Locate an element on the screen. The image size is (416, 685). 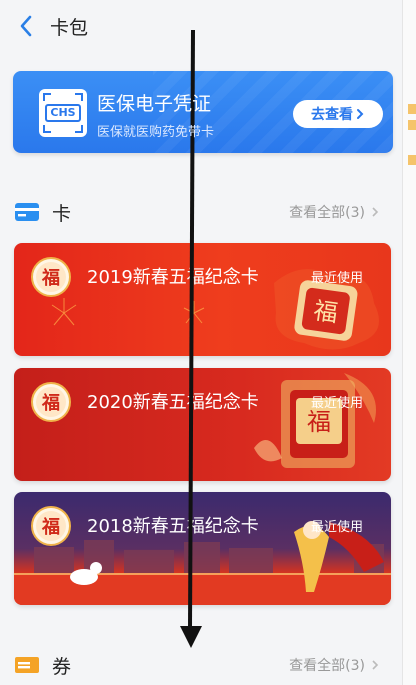
view-button: 去查看 is located at coordinates (338, 114).